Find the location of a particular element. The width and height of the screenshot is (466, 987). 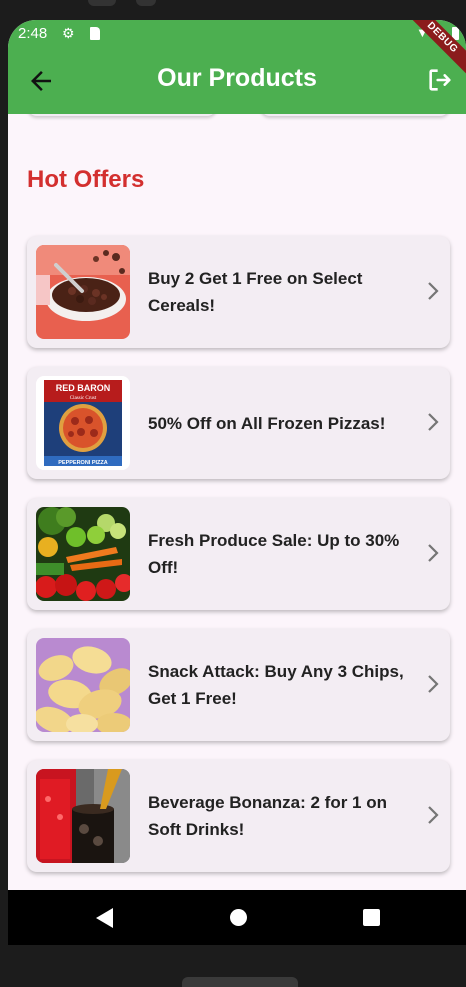

offer-card: Fresh Produce Sale: Up to 30% Off! is located at coordinates (238, 554).